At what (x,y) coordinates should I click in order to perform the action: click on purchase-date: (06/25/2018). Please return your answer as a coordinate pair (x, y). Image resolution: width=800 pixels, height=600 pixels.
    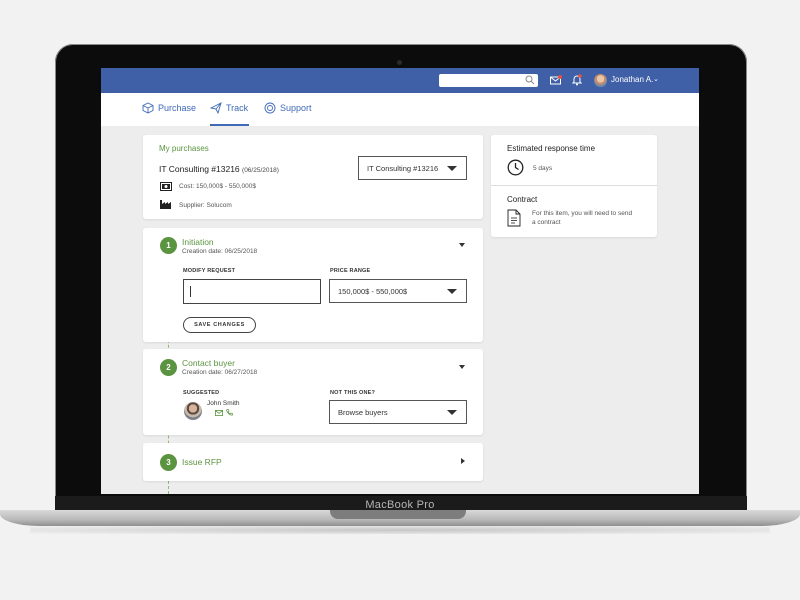
    Looking at the image, I should click on (260, 170).